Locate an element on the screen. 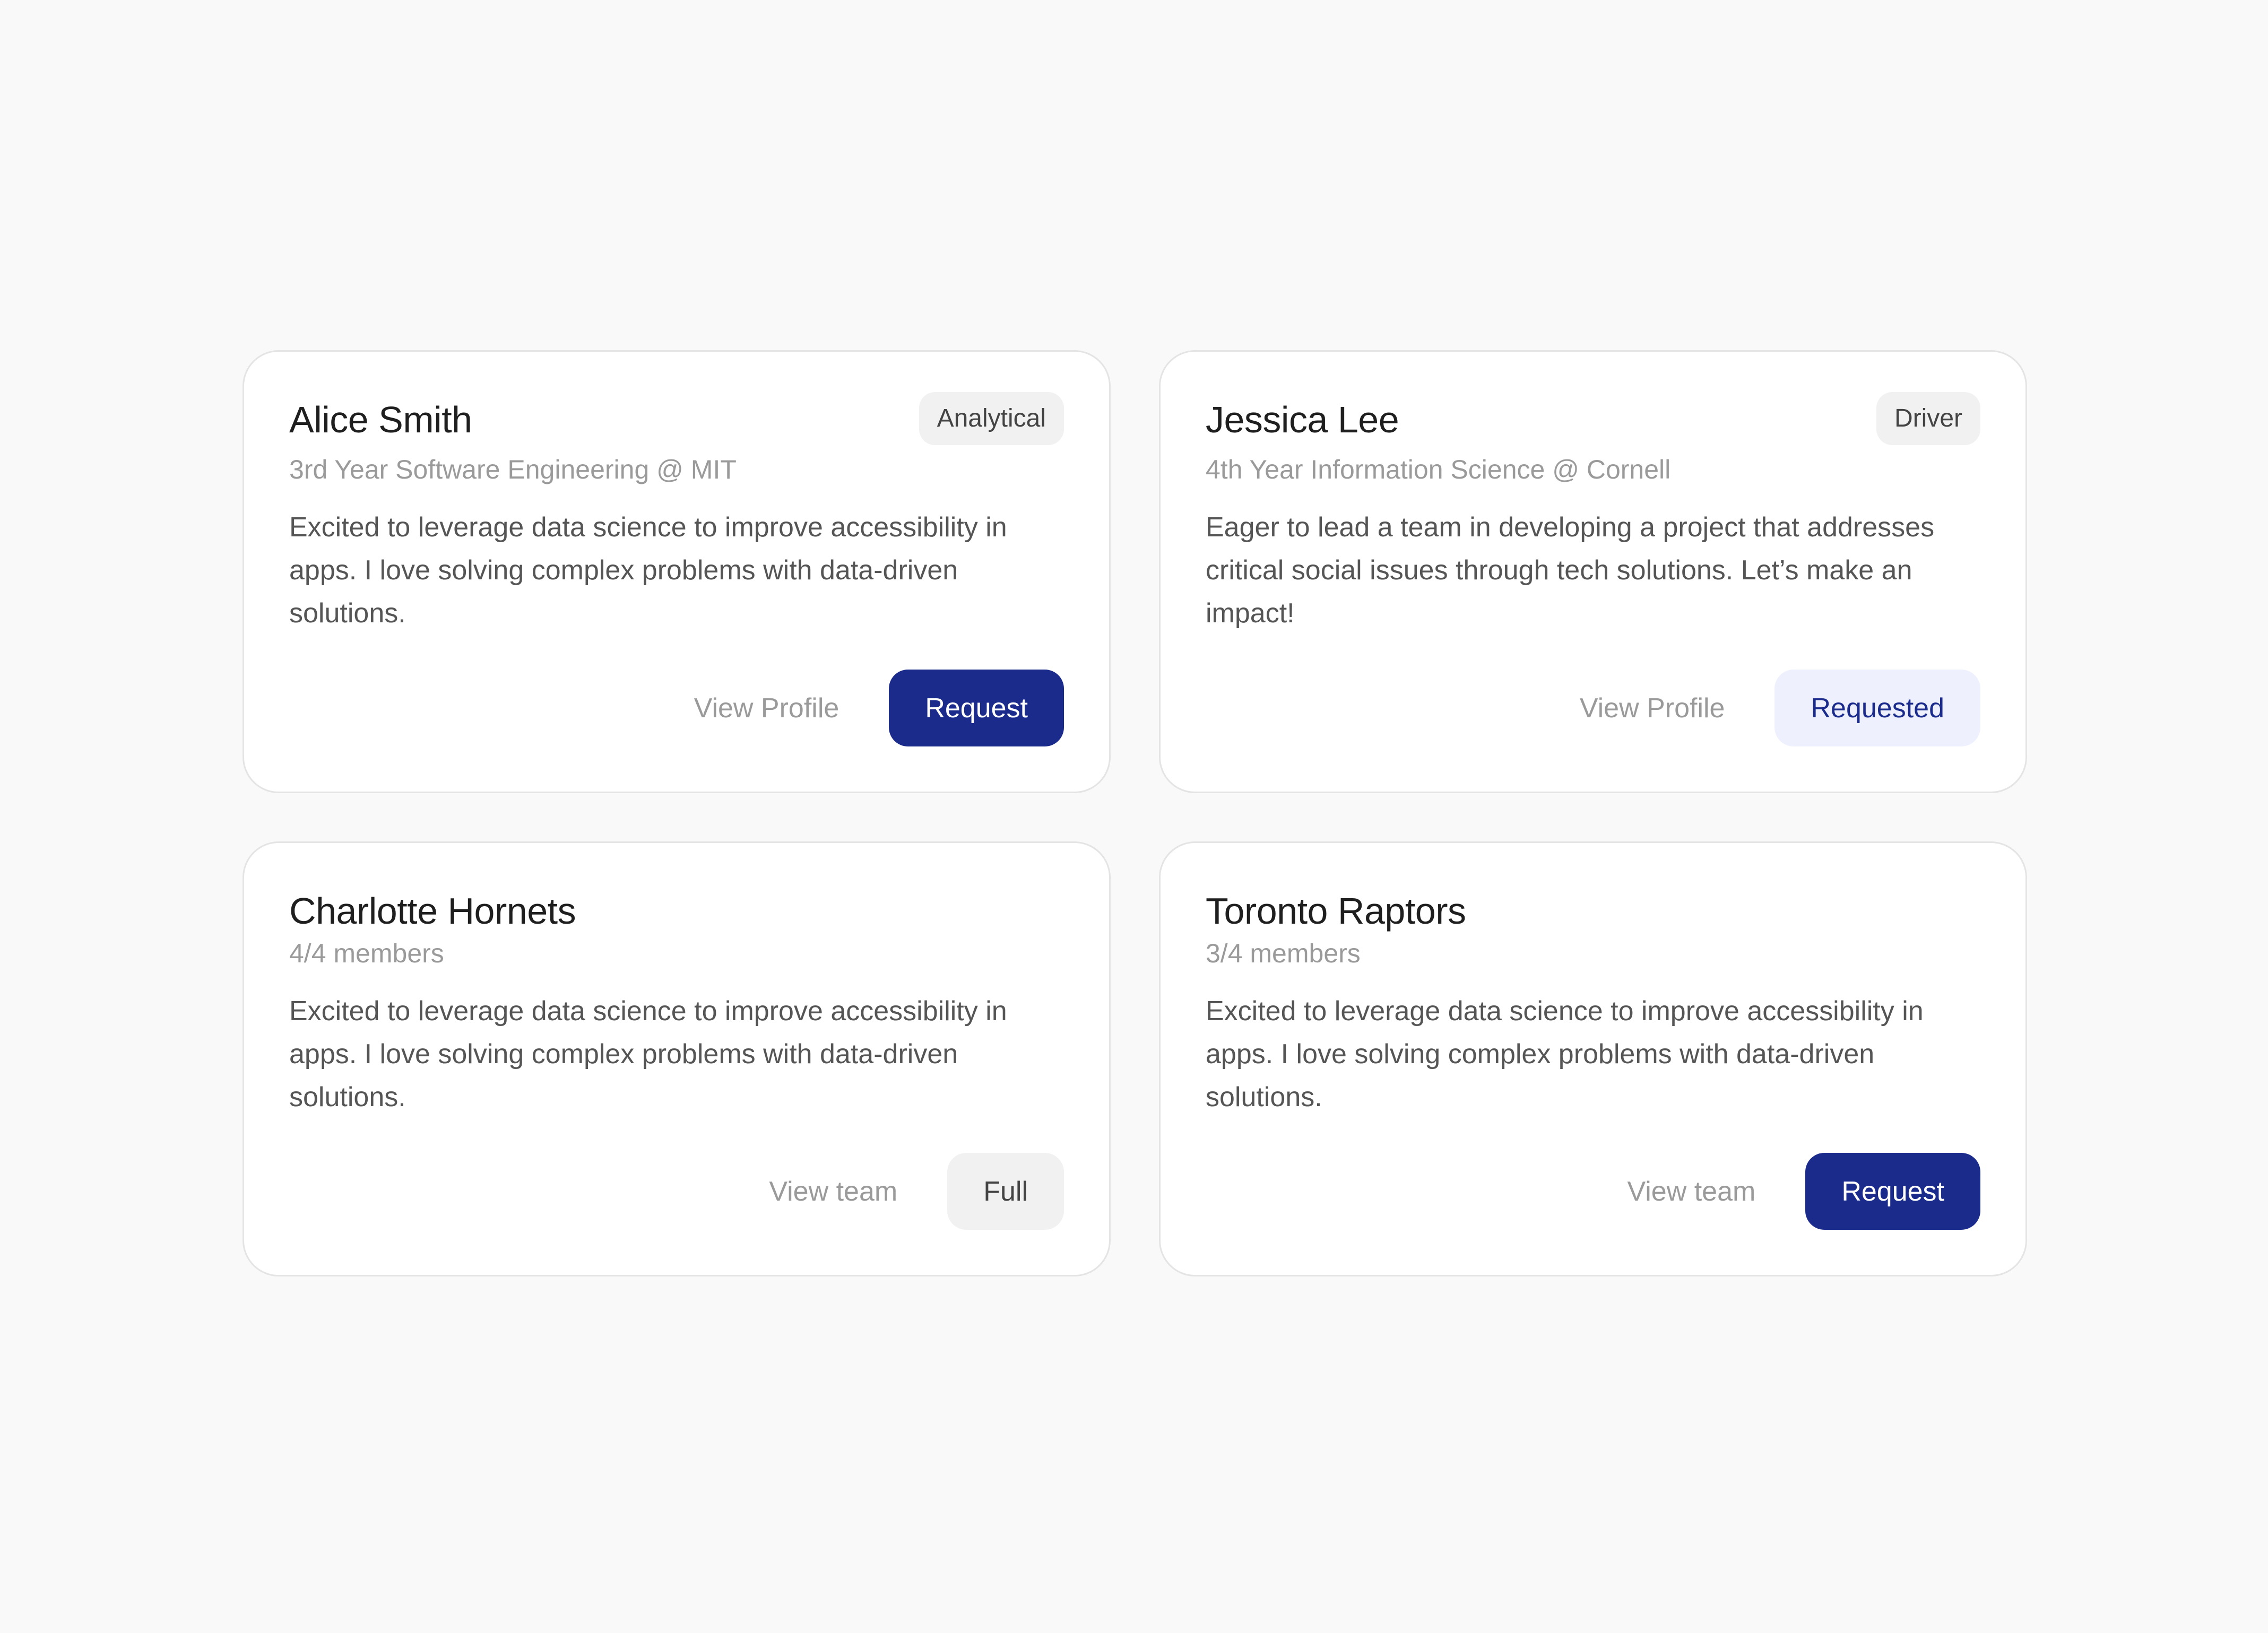 This screenshot has width=2268, height=1633. profile-name: Jessica Lee is located at coordinates (1302, 420).